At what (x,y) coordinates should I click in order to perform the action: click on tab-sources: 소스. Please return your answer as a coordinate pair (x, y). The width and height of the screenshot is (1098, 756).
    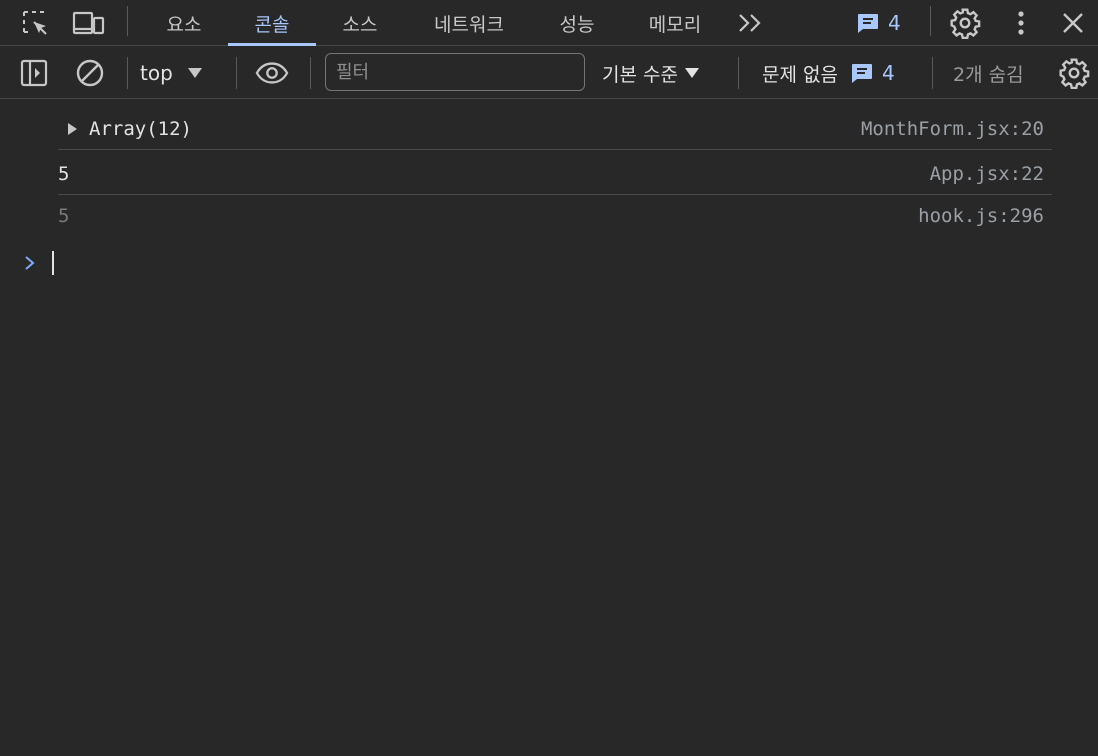
    Looking at the image, I should click on (360, 23).